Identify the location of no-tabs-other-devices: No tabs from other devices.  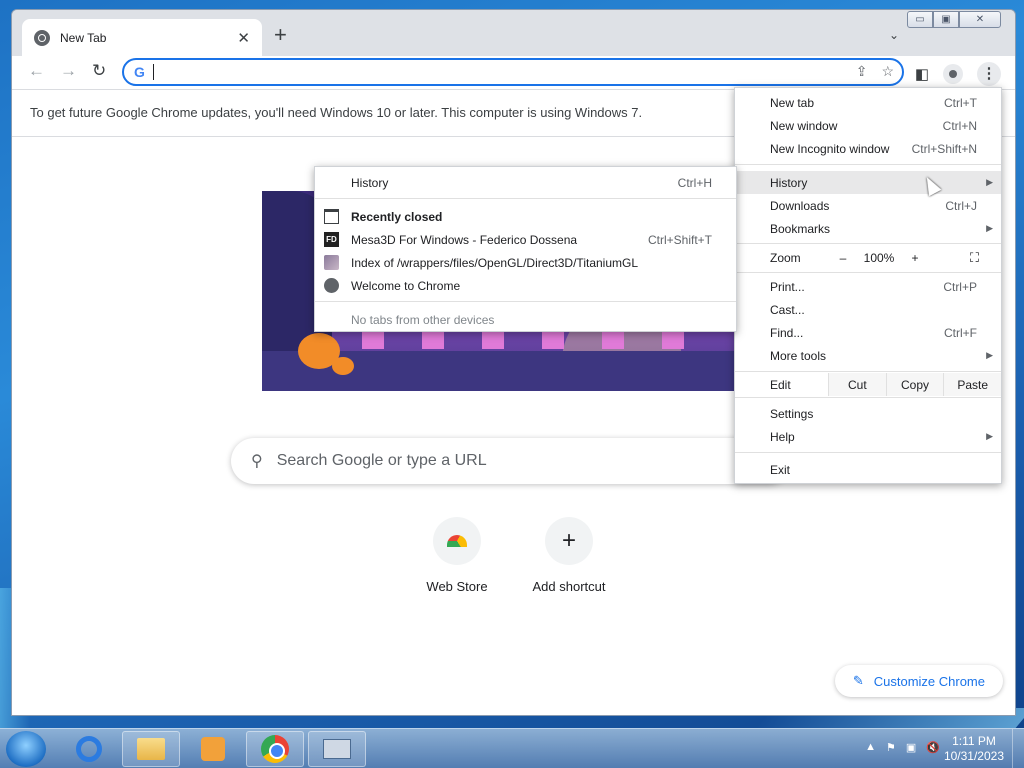
(525, 319).